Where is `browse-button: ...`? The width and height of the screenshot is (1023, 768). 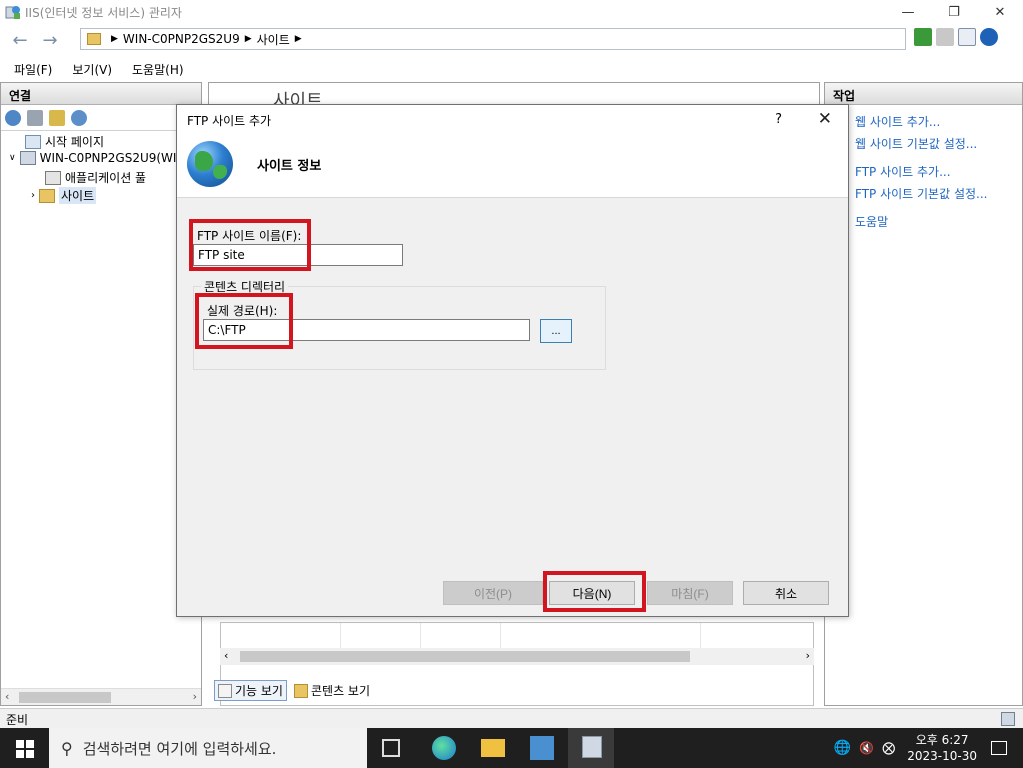 browse-button: ... is located at coordinates (556, 331).